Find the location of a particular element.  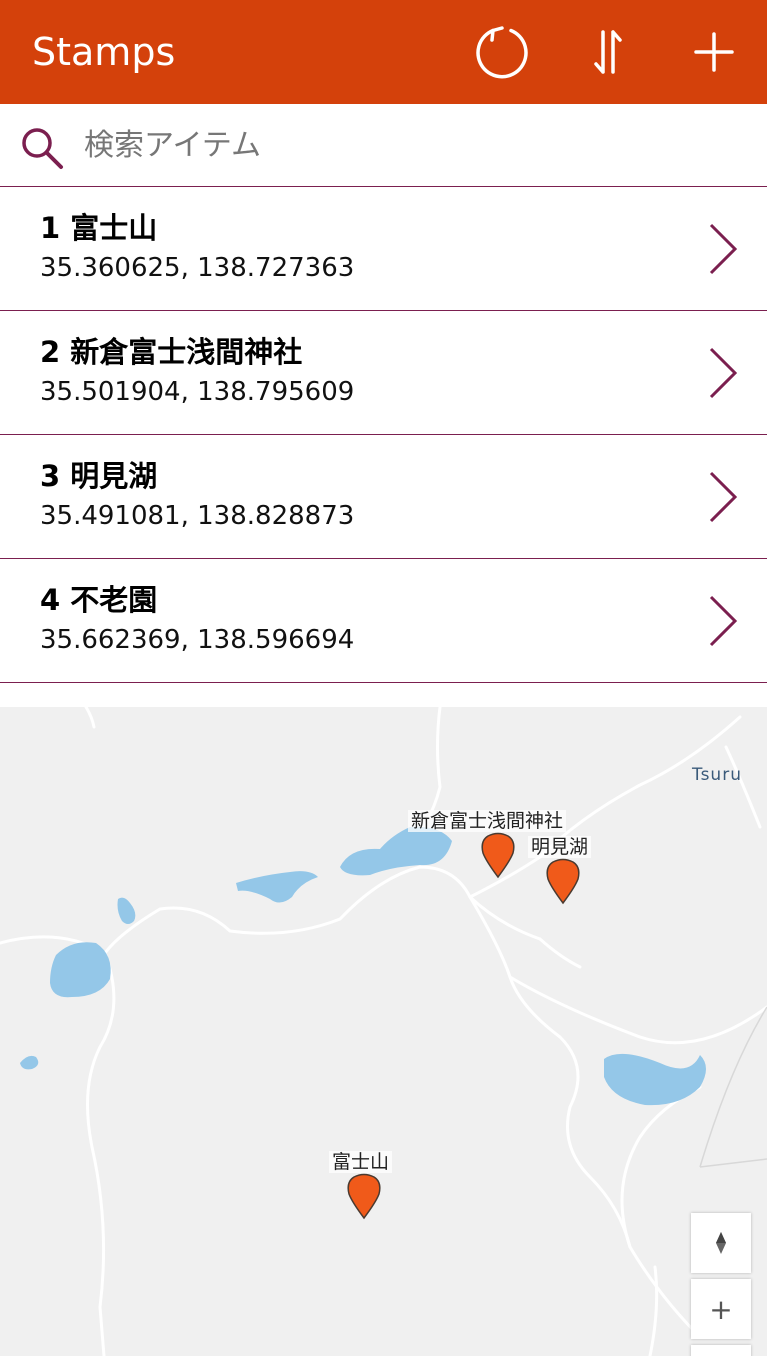

list-item-title: 3 明見湖 is located at coordinates (99, 476).